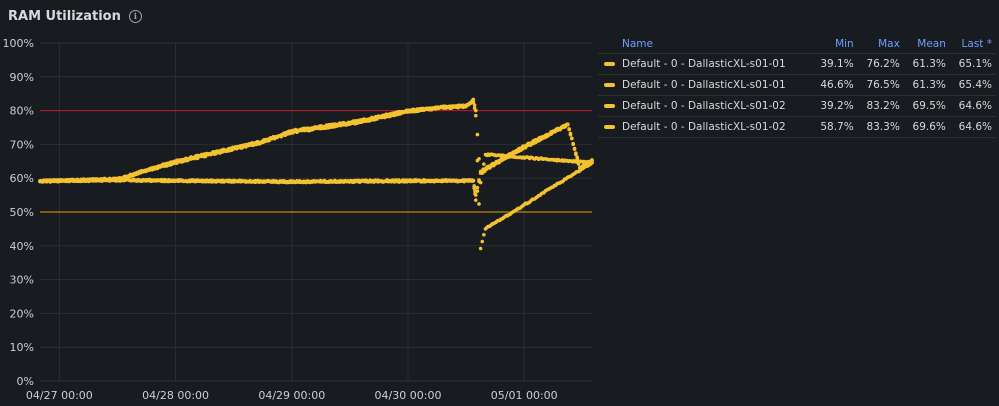 This screenshot has height=406, width=999. I want to click on x-tick-label: 04/27 00:00, so click(59, 395).